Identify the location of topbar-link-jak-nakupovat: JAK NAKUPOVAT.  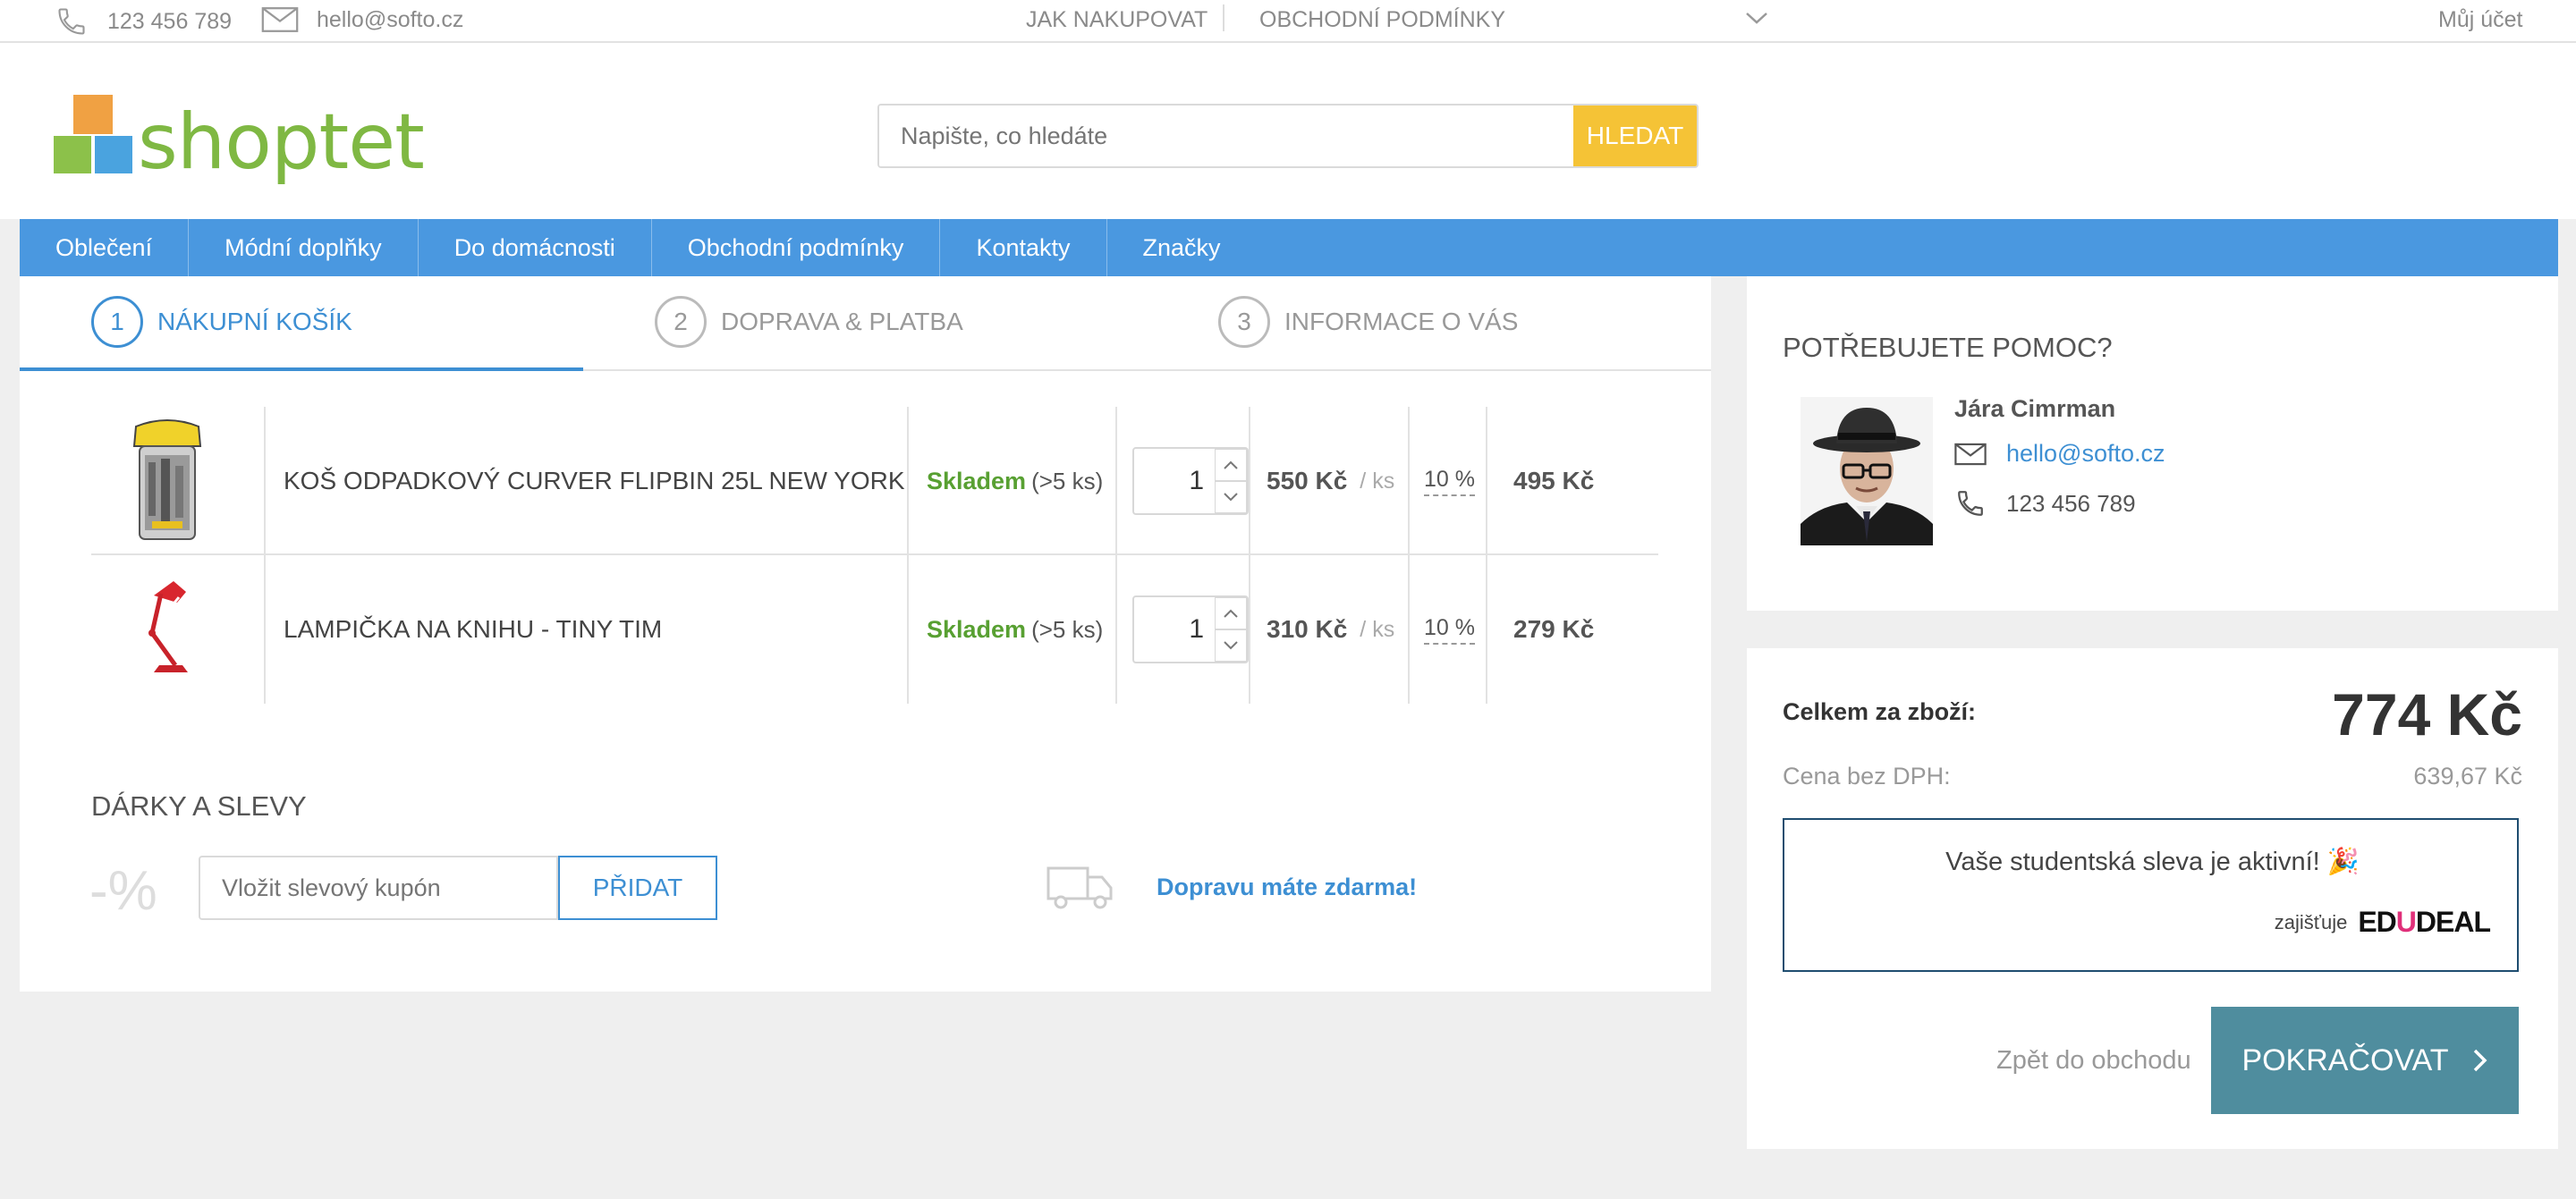
(1117, 20).